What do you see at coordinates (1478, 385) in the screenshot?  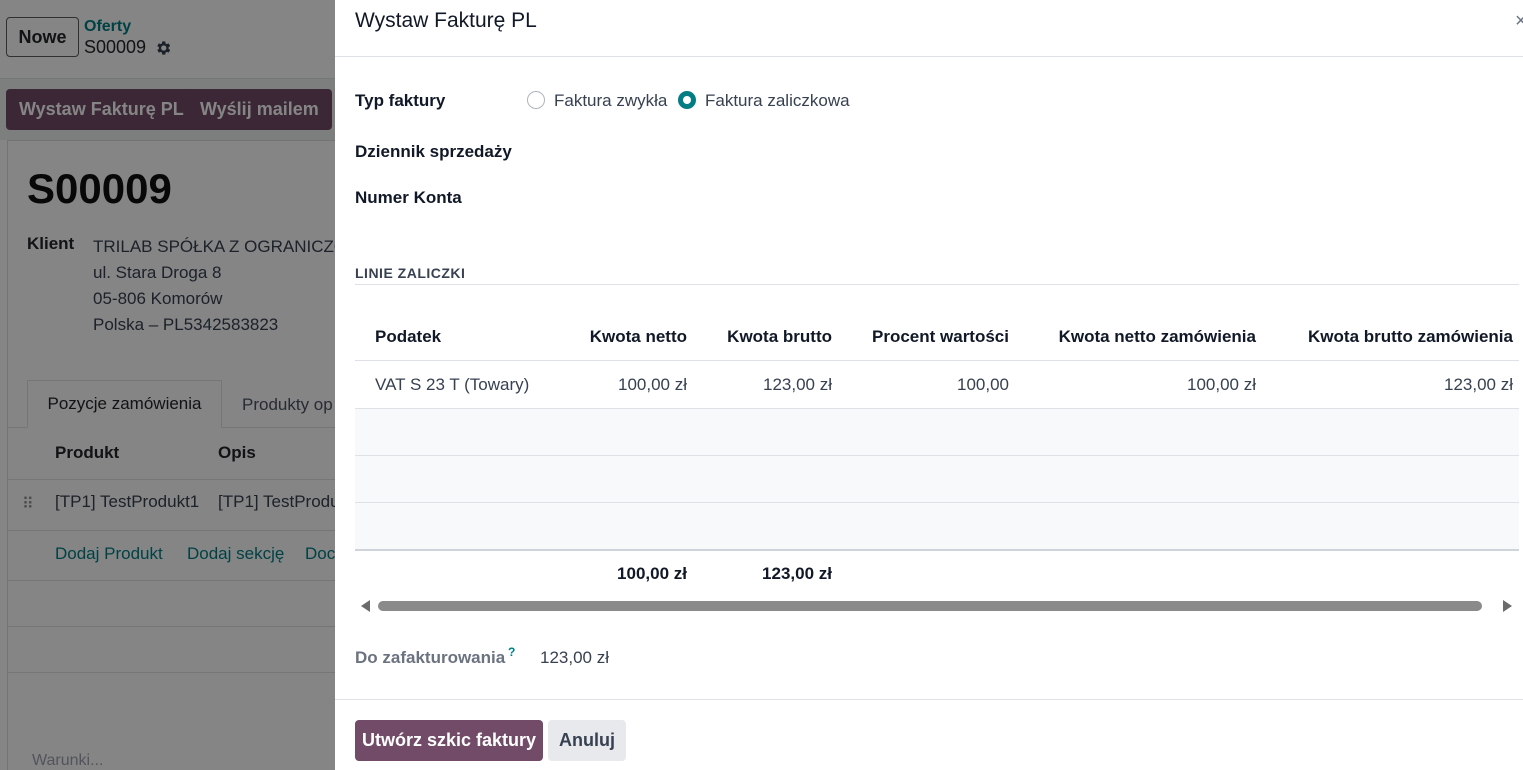 I see `cell-order-gross: 123,00 zł` at bounding box center [1478, 385].